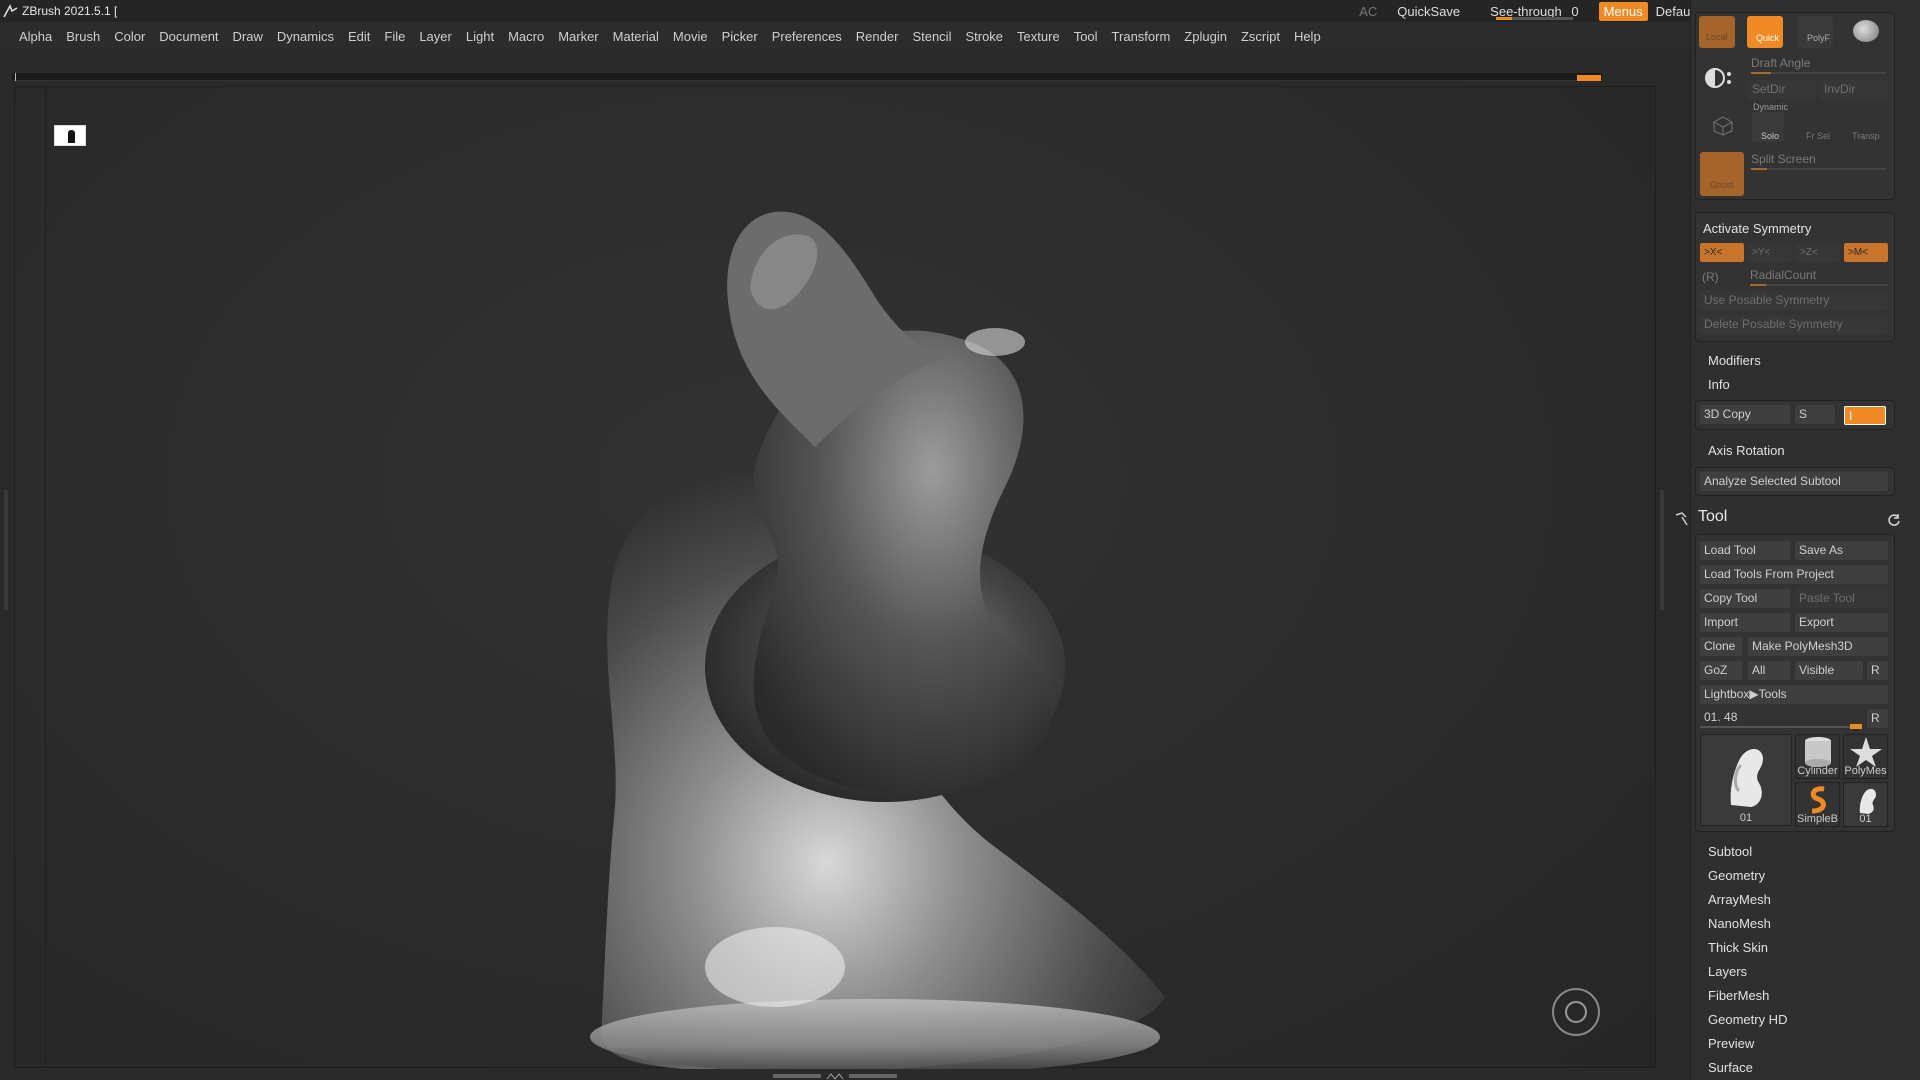 The image size is (1920, 1080). Describe the element at coordinates (1734, 360) in the screenshot. I see `modifiers-subpalette: Modifiers` at that location.